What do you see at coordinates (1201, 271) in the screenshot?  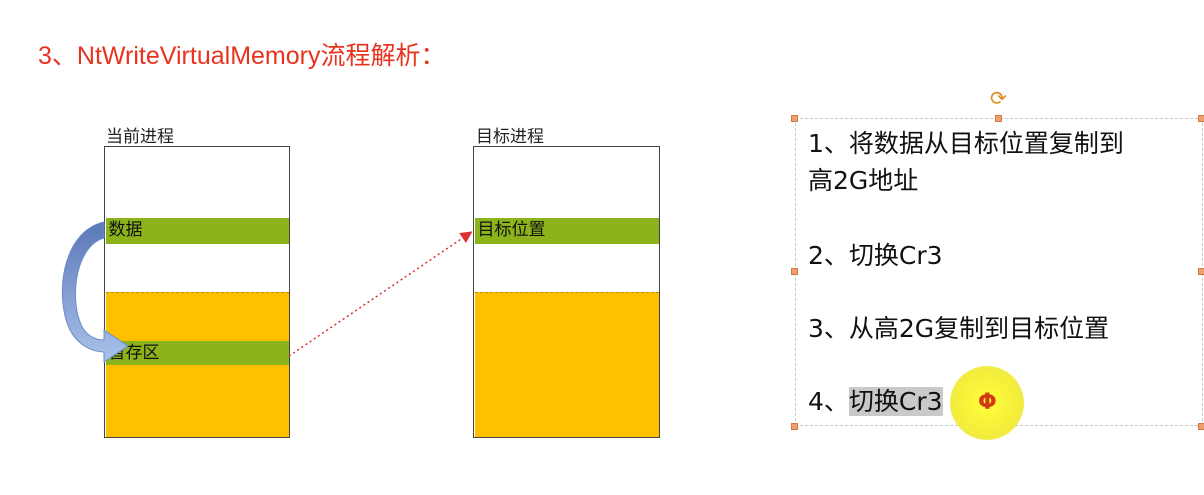 I see `resize-handle-mr` at bounding box center [1201, 271].